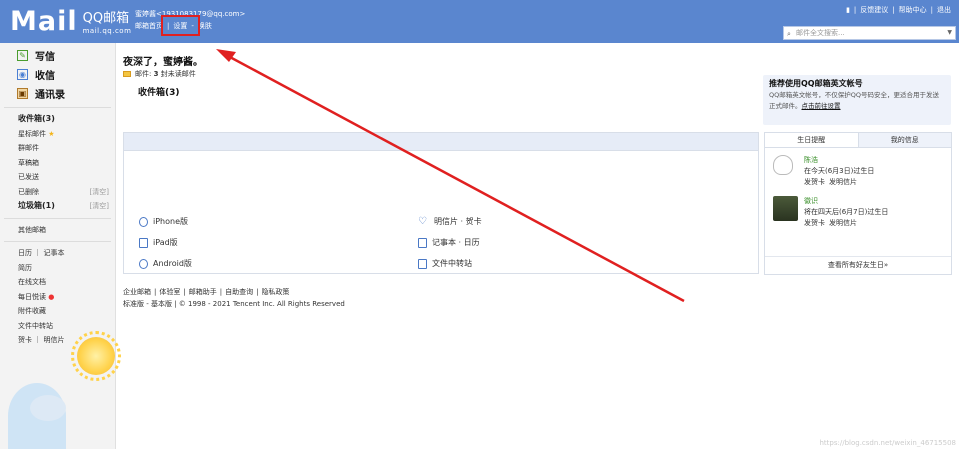 Image resolution: width=959 pixels, height=449 pixels. I want to click on birthday-item: 陈浩 在今天(6月3日)过生日 发贺卡 发明信片, so click(823, 171).